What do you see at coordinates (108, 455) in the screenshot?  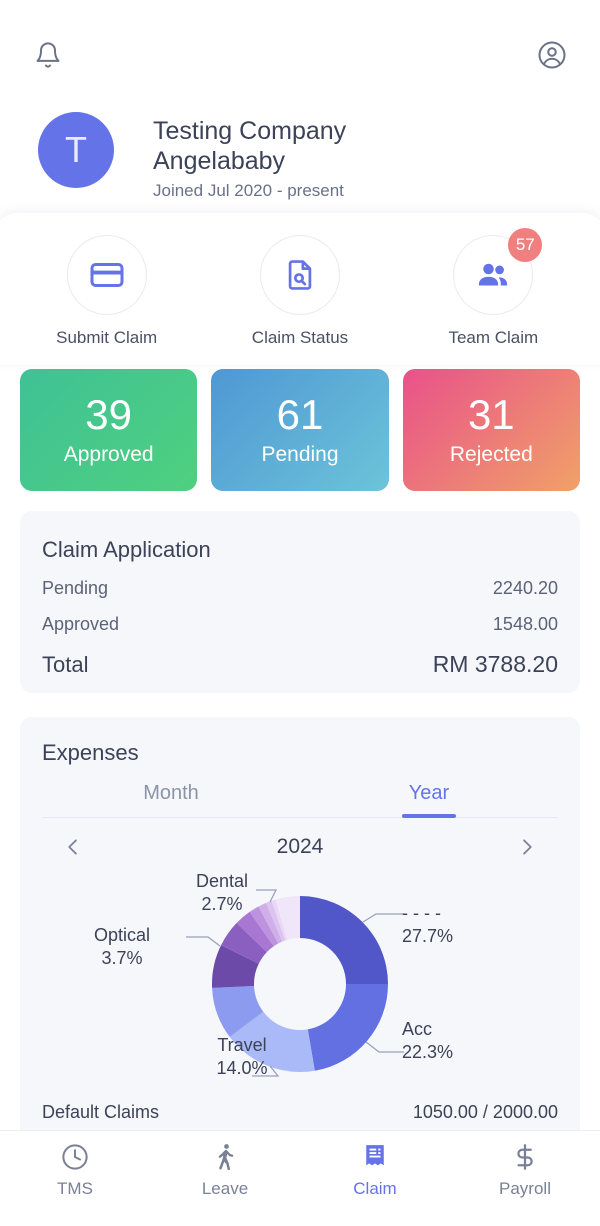 I see `stat-label: Approved` at bounding box center [108, 455].